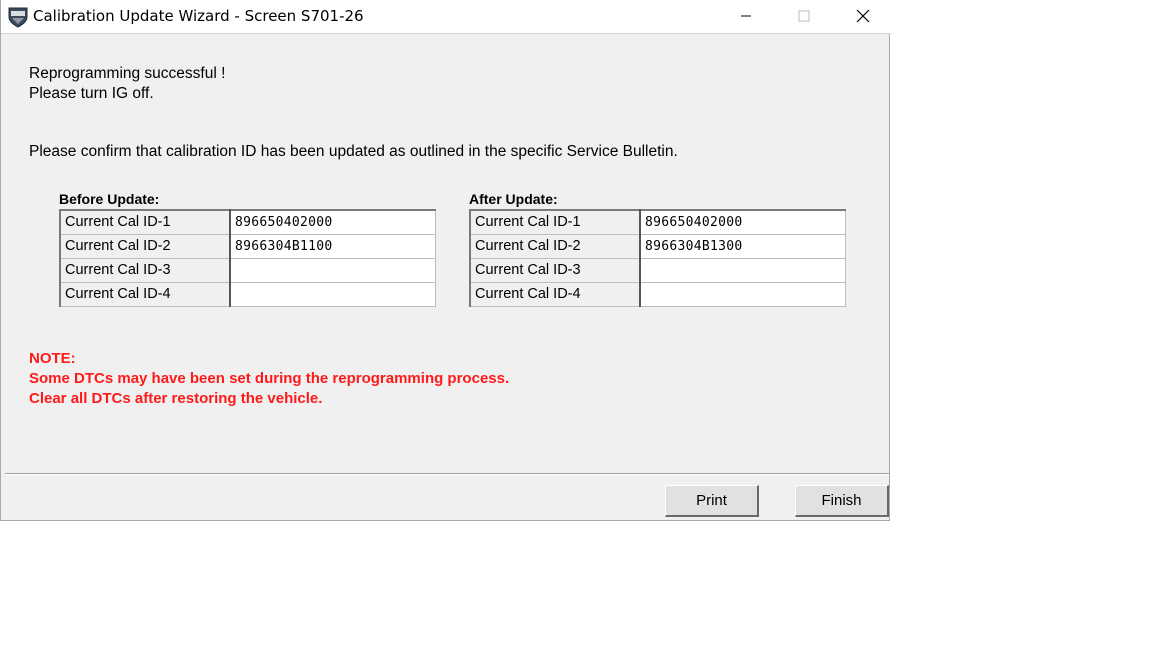 This screenshot has height=648, width=1152. What do you see at coordinates (712, 501) in the screenshot?
I see `print-button: Print` at bounding box center [712, 501].